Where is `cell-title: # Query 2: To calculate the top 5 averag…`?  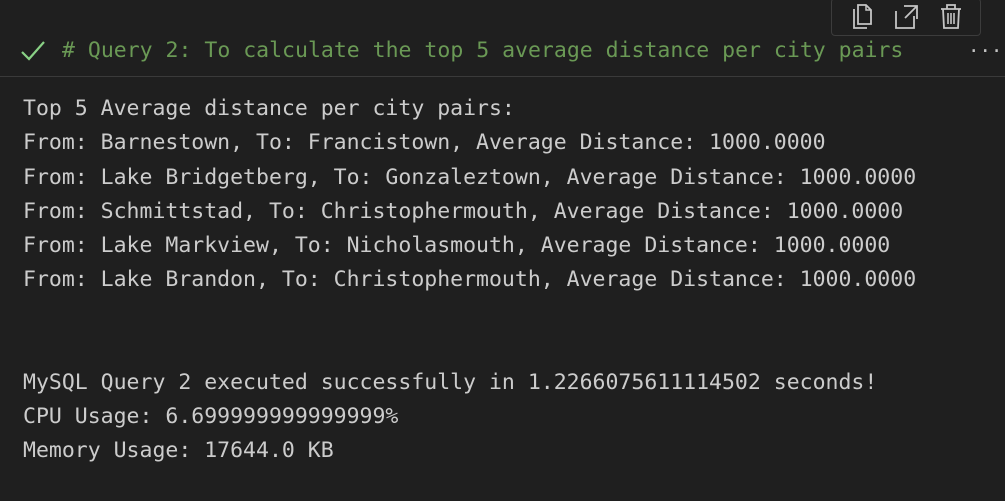
cell-title: # Query 2: To calculate the top 5 averag… is located at coordinates (483, 50).